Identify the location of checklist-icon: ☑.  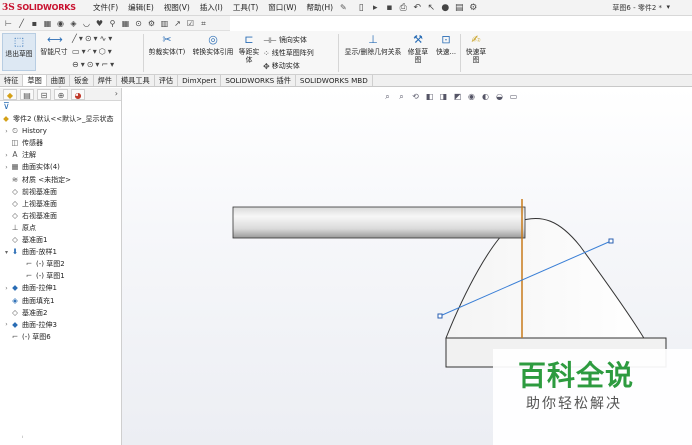
(190, 23).